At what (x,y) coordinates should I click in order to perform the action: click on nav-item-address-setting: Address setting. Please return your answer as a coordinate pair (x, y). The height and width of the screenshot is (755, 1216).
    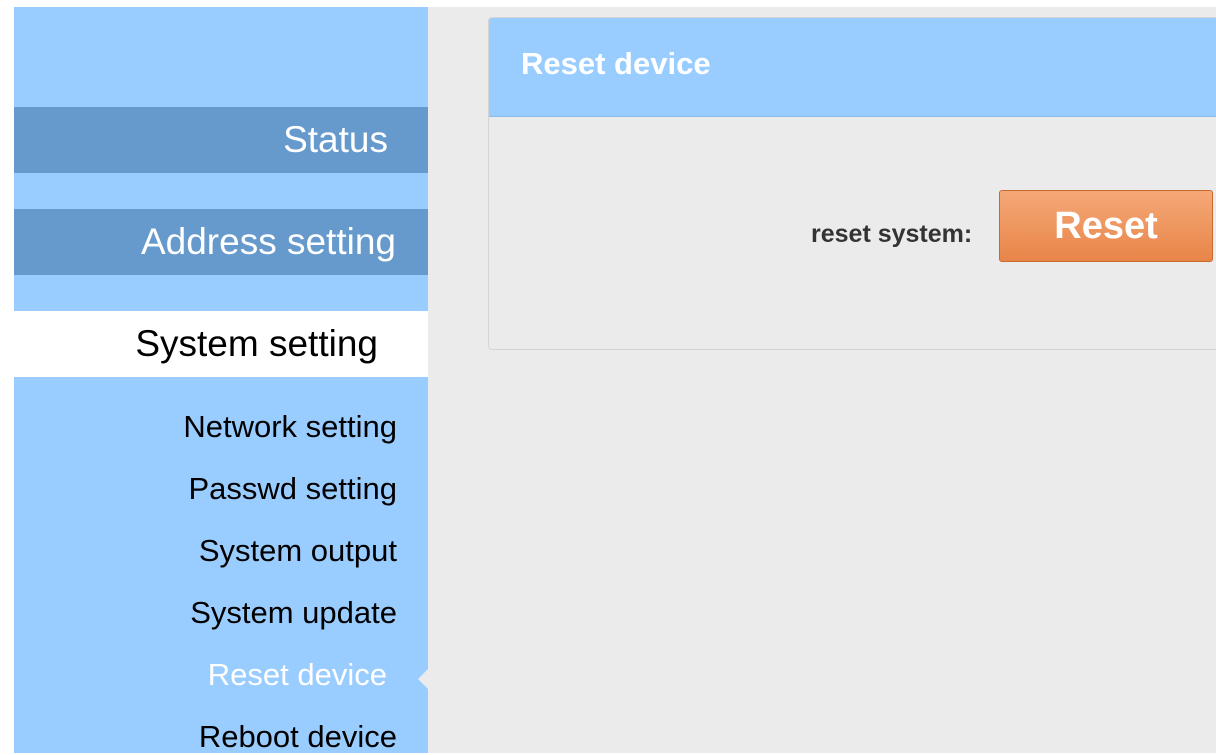
    Looking at the image, I should click on (221, 242).